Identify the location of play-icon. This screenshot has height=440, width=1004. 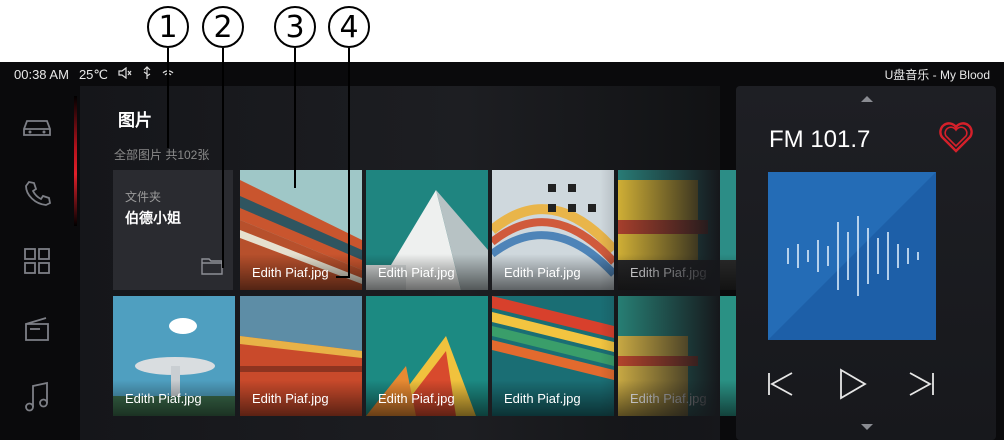
(852, 386).